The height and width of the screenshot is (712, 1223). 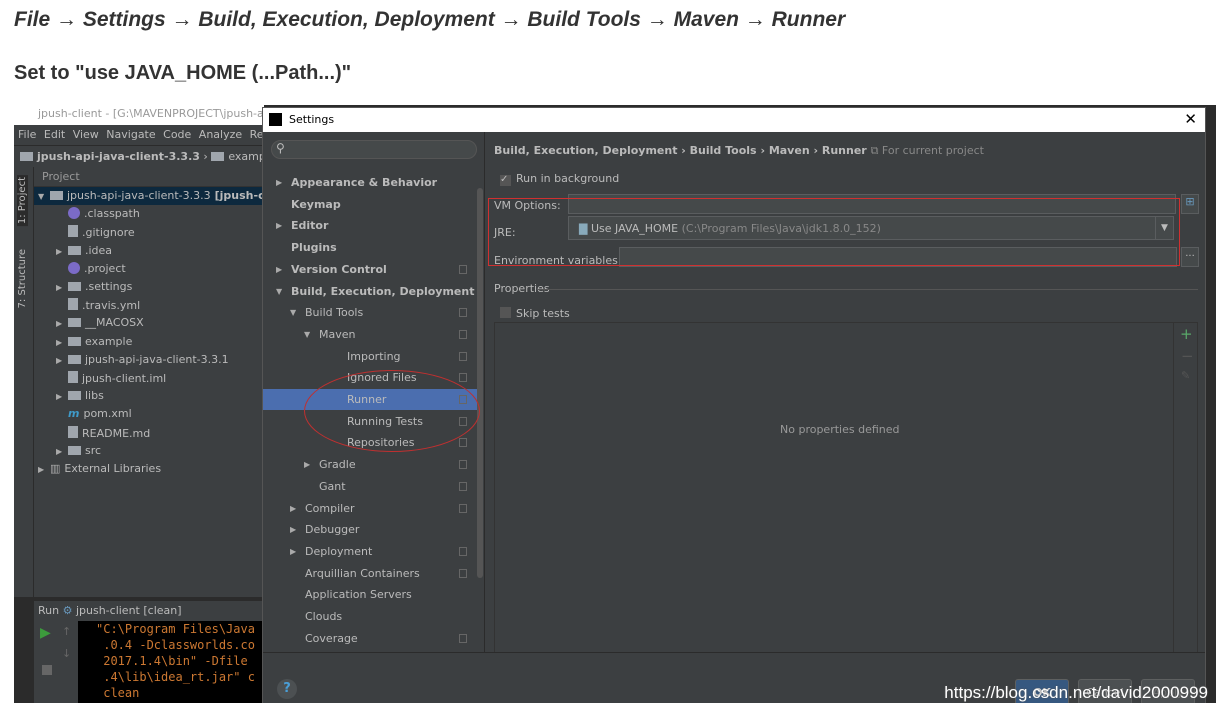 What do you see at coordinates (373, 247) in the screenshot?
I see `nav-item: Plugins` at bounding box center [373, 247].